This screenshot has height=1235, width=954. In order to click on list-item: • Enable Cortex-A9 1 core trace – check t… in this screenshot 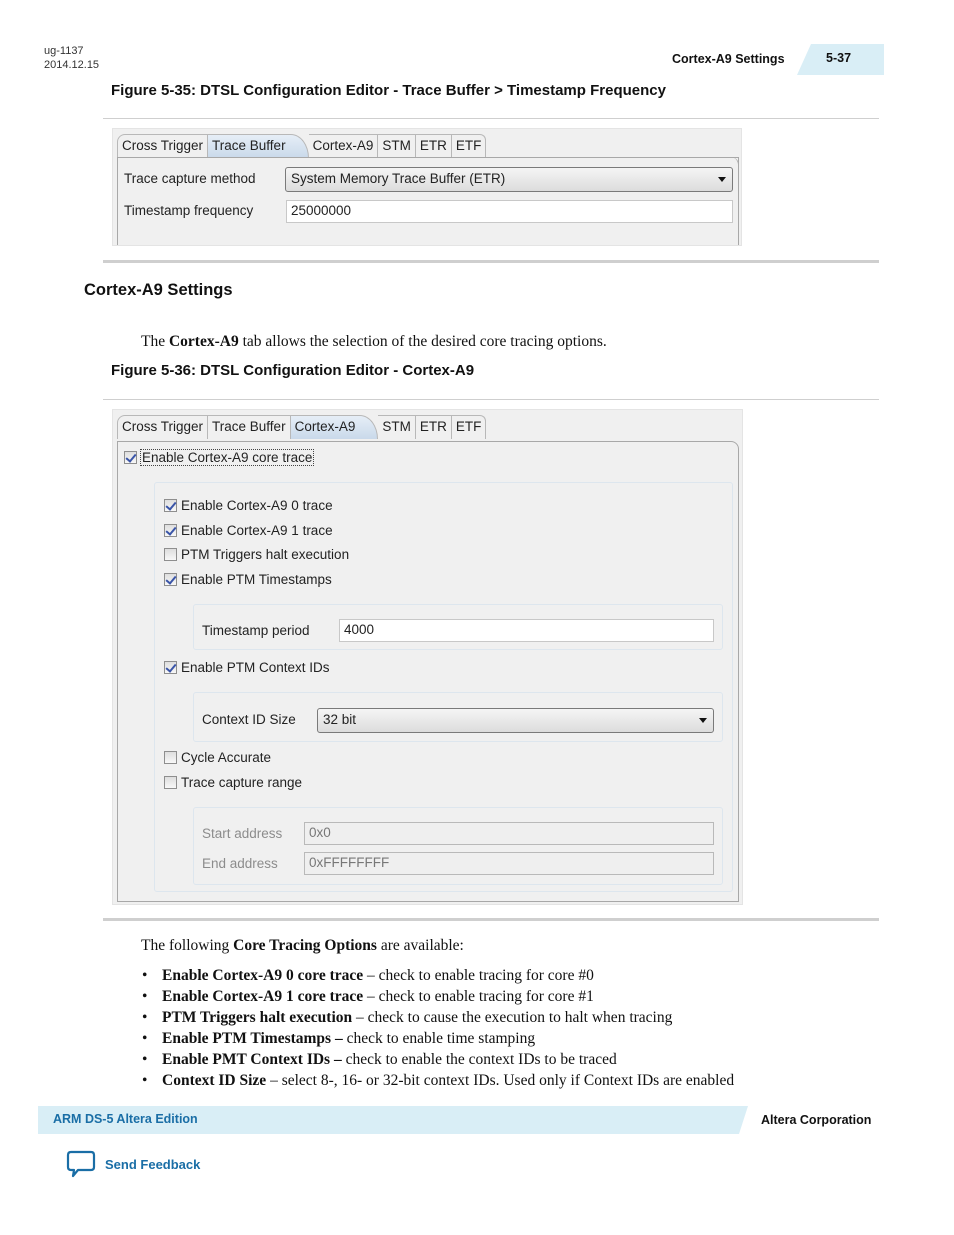, I will do `click(438, 996)`.